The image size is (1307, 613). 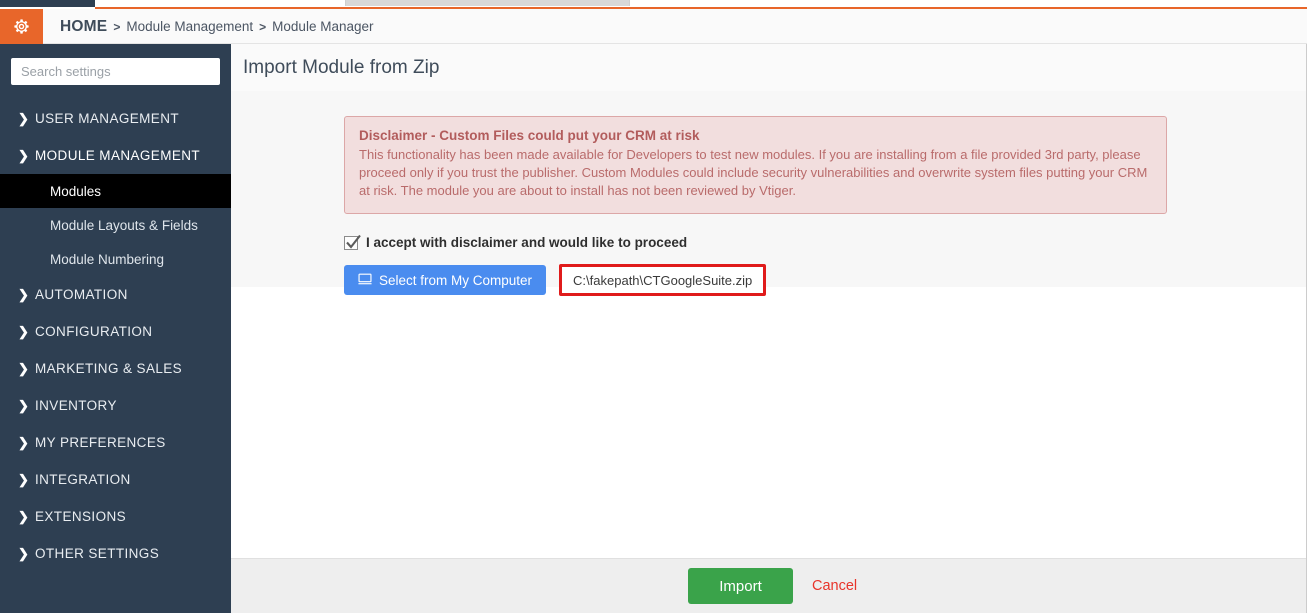 I want to click on top-cutoff-dialog-edge, so click(x=487, y=3).